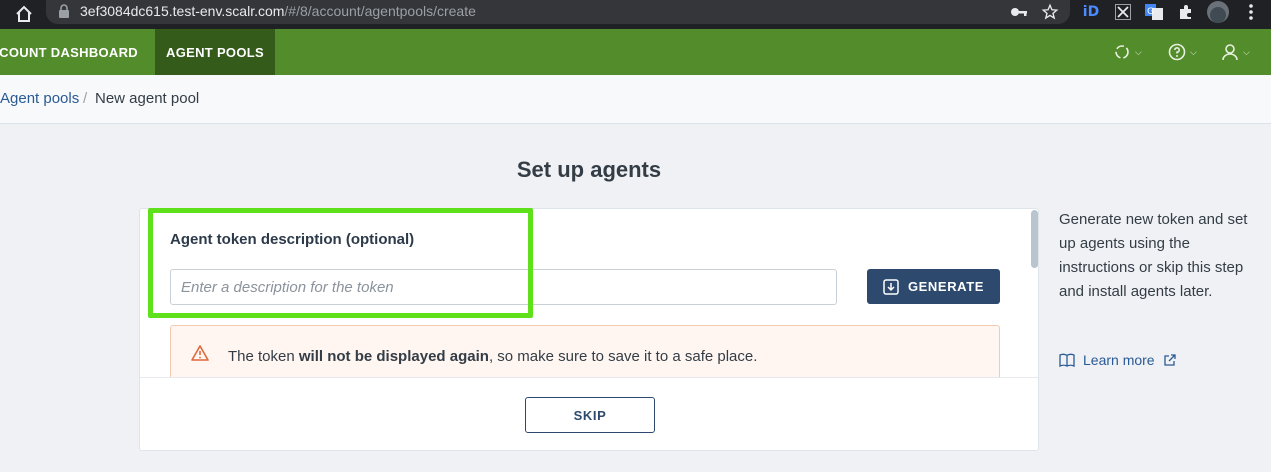 This screenshot has height=472, width=1271. What do you see at coordinates (1218, 12) in the screenshot?
I see `avatar-icon` at bounding box center [1218, 12].